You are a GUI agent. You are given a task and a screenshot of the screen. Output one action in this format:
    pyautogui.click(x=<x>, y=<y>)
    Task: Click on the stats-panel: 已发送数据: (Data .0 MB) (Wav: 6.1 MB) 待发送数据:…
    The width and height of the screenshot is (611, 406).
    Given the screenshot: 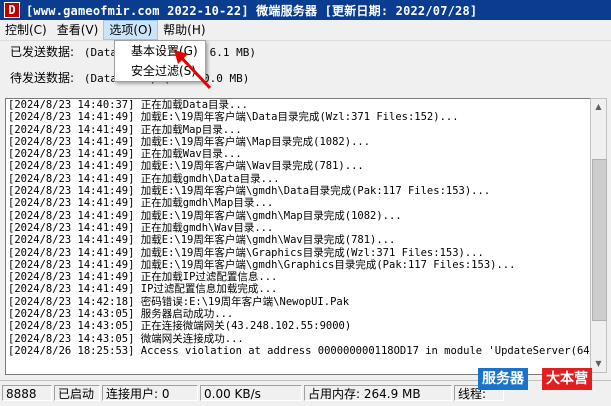 What is the action you would take?
    pyautogui.click(x=305, y=68)
    